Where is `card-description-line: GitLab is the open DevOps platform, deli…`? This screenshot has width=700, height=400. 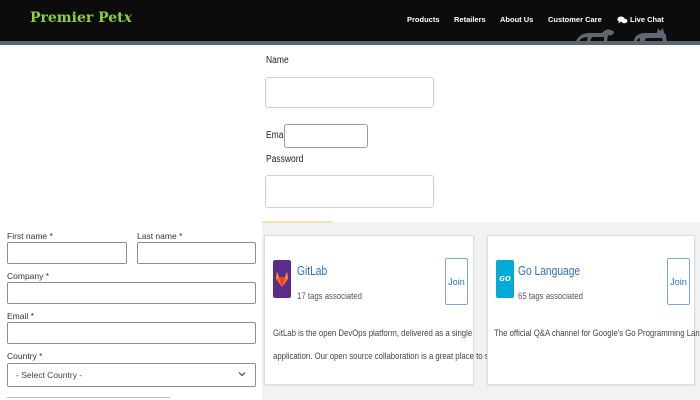 card-description-line: GitLab is the open DevOps platform, deli… is located at coordinates (373, 333).